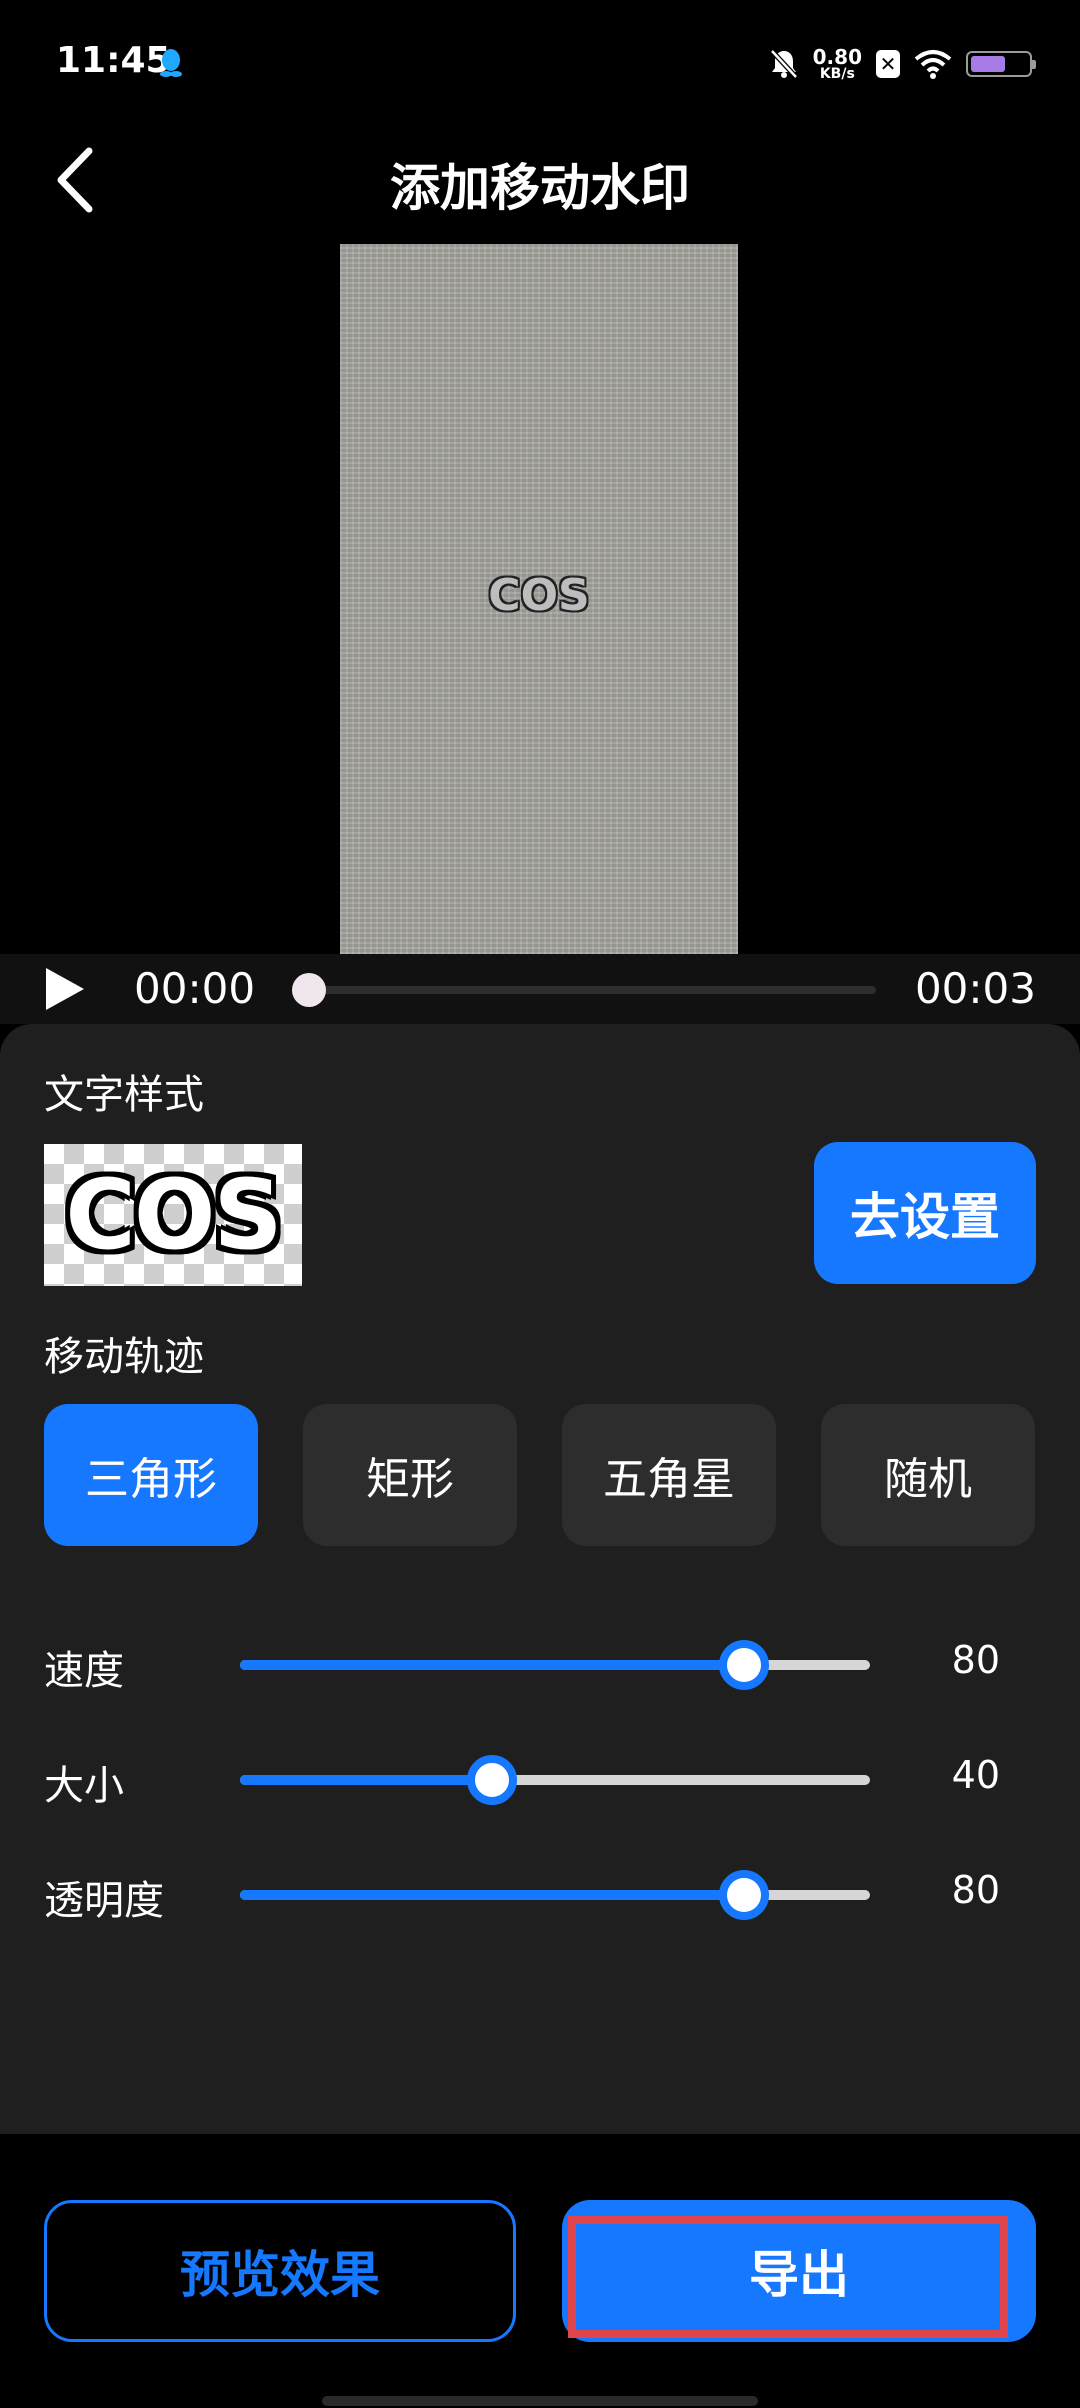 This screenshot has width=1080, height=2408. I want to click on playback-bar: 00:00 00:03, so click(540, 989).